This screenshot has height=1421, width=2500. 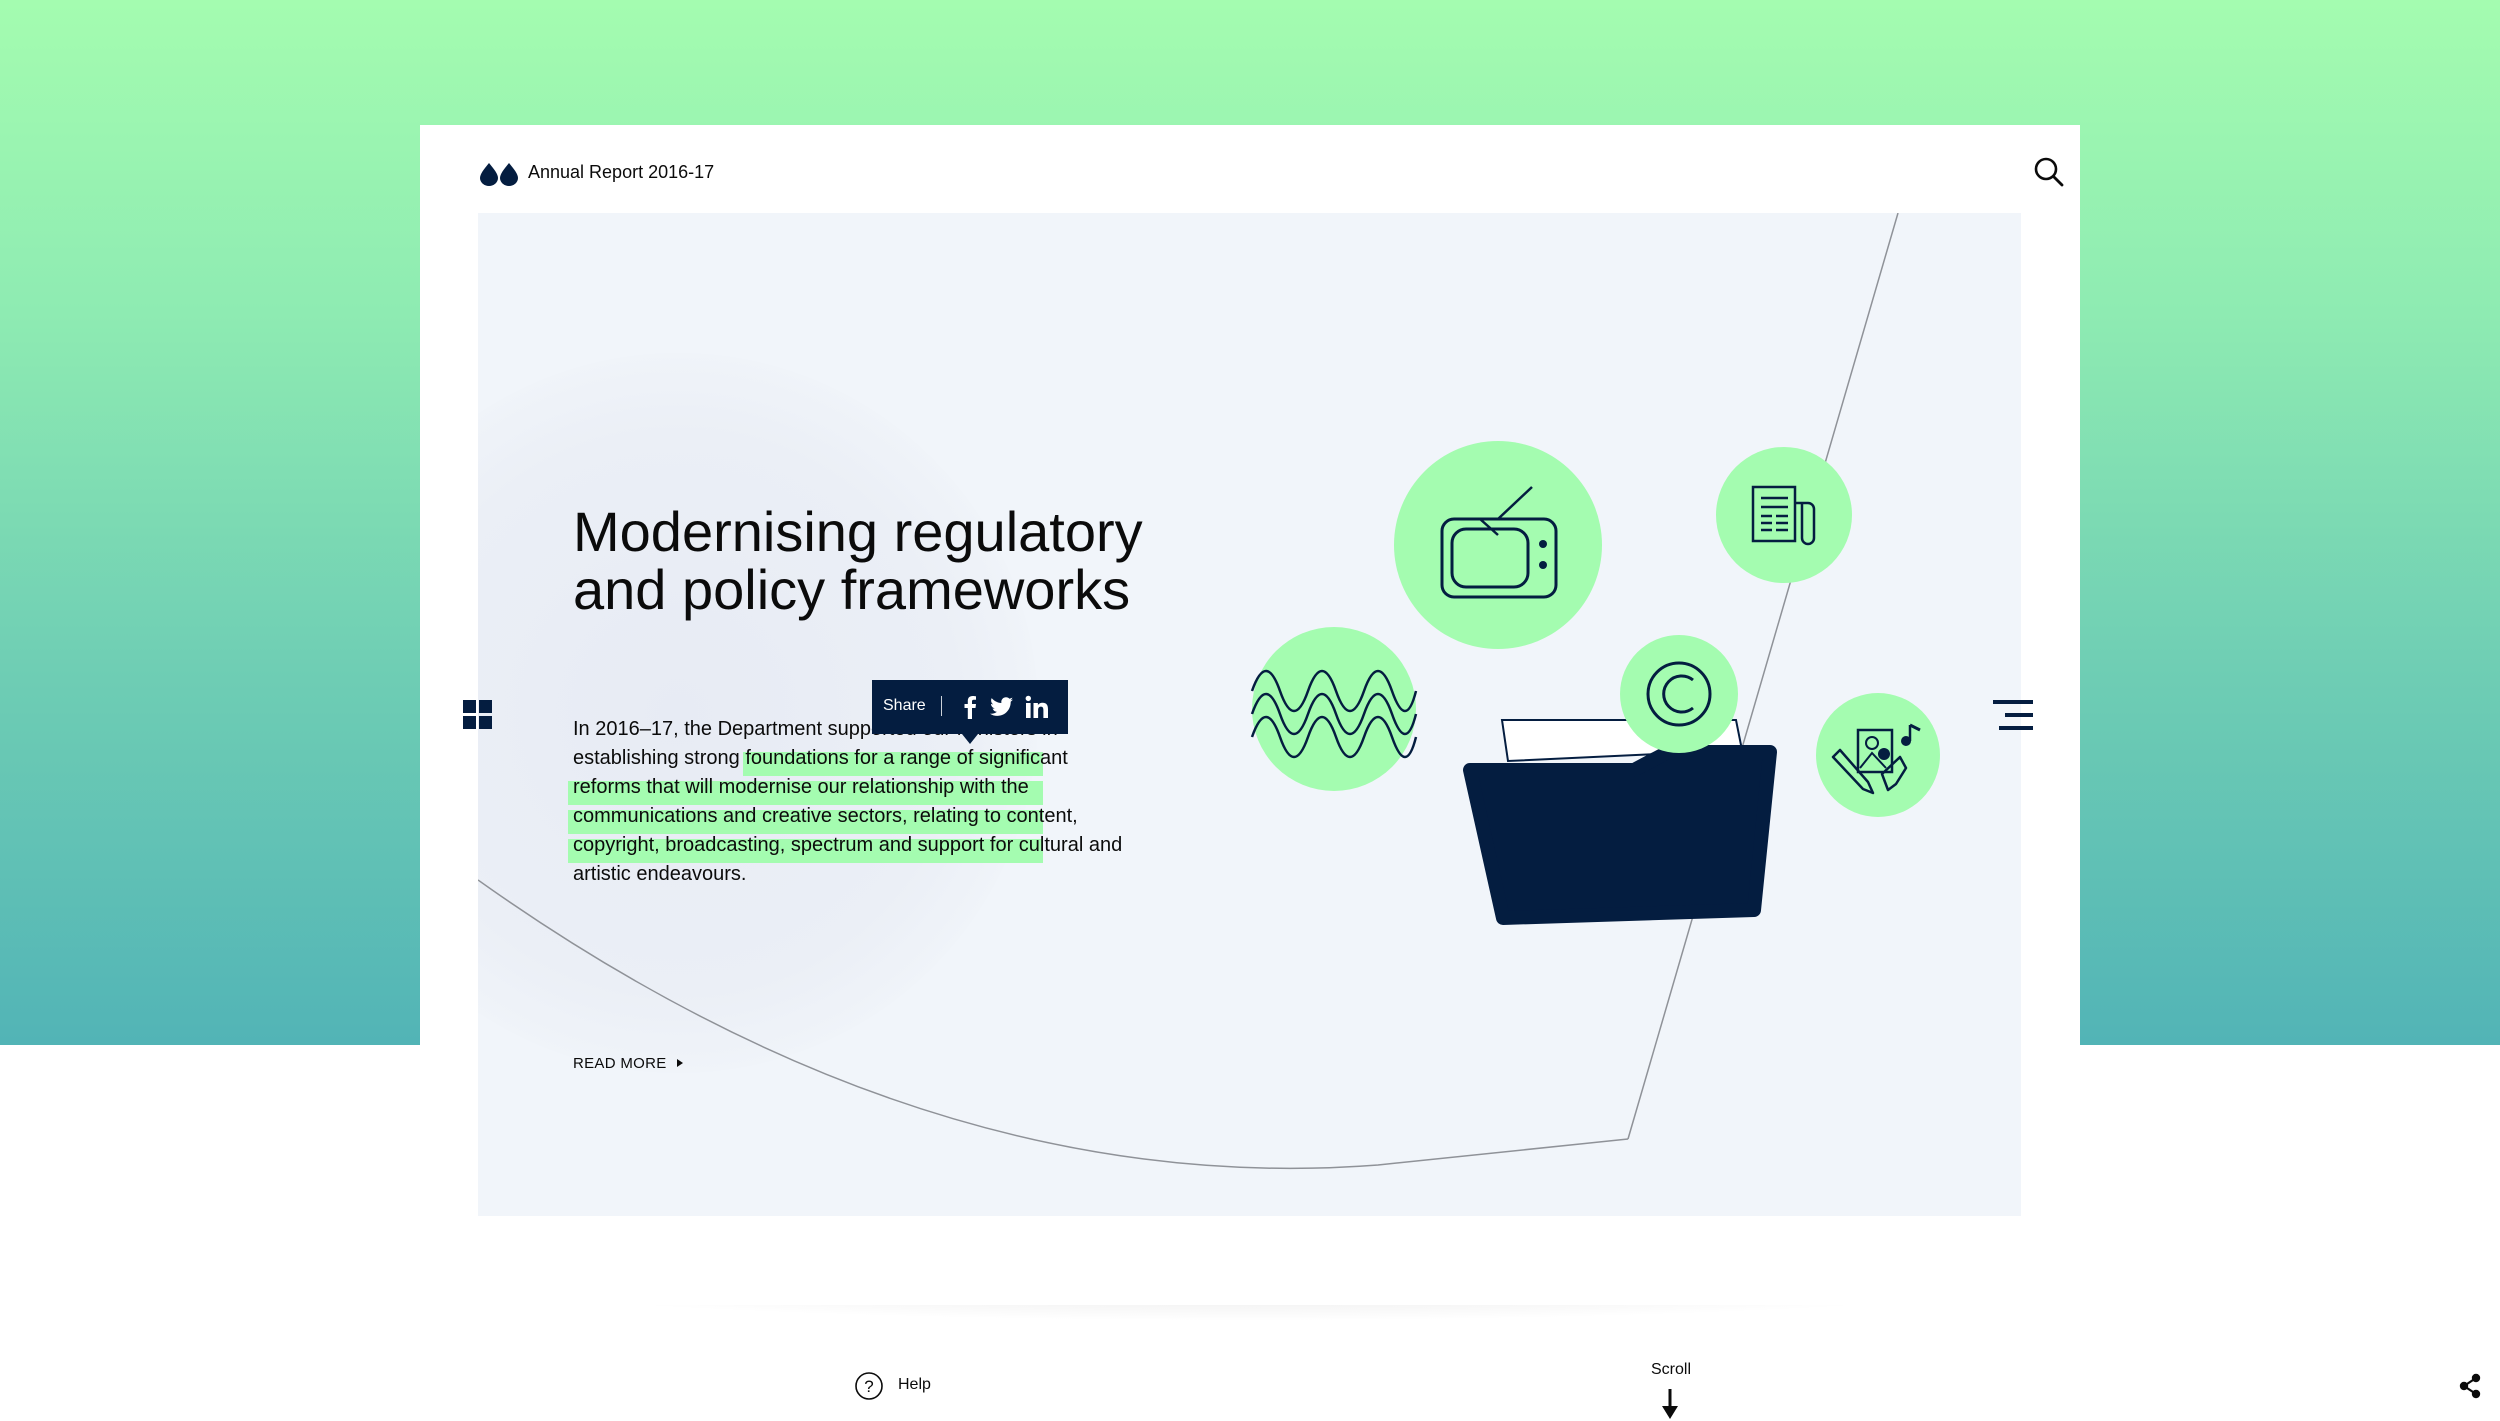 I want to click on share-label: Share, so click(x=904, y=705).